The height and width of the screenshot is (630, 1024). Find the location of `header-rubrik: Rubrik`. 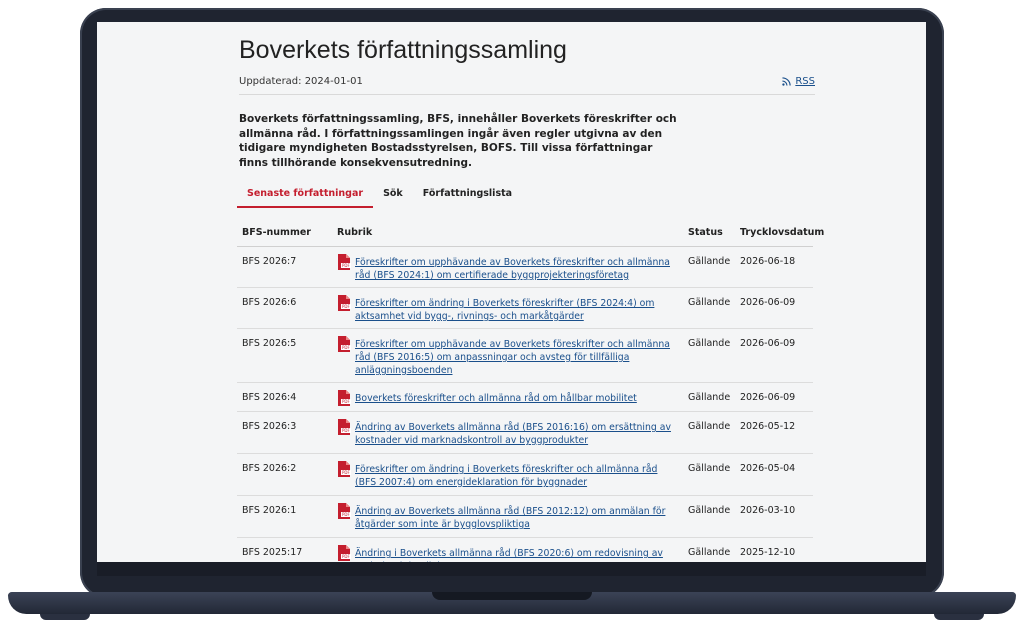

header-rubrik: Rubrik is located at coordinates (355, 232).